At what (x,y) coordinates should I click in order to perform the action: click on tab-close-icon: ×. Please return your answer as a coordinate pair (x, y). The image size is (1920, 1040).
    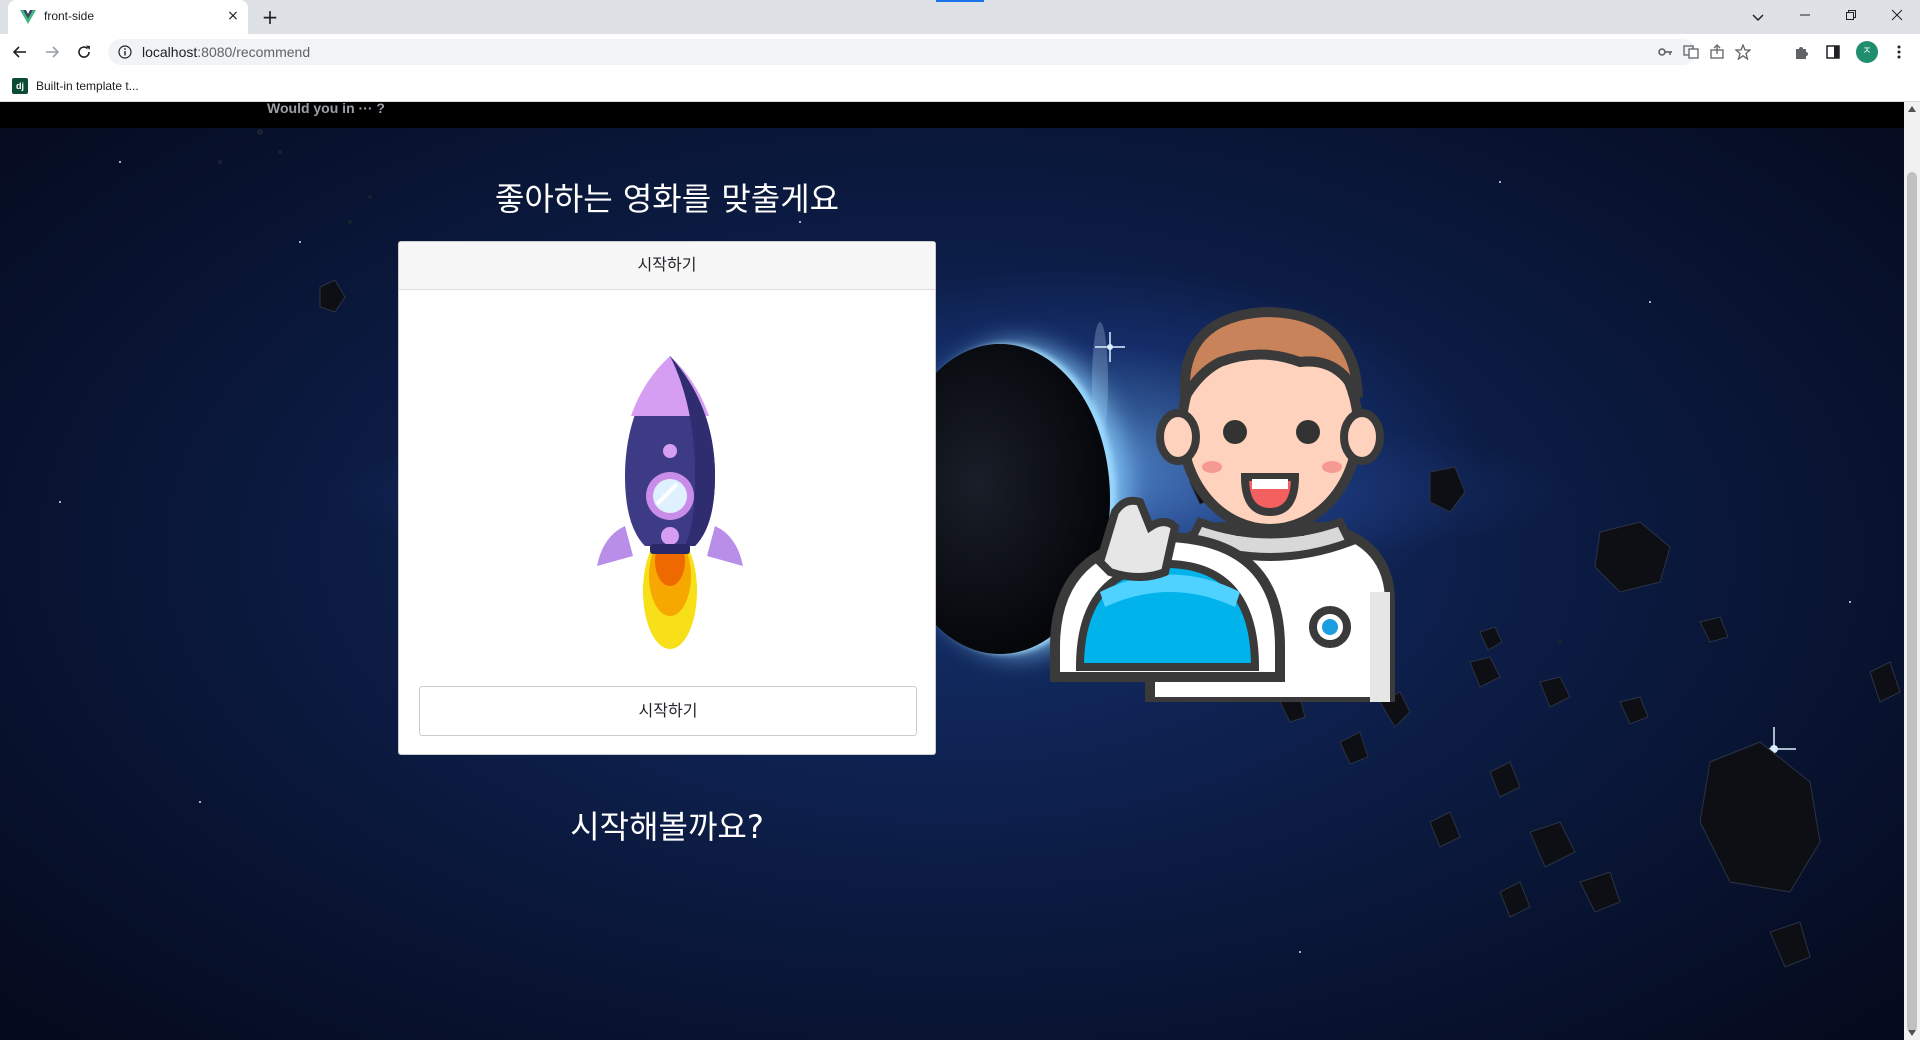
    Looking at the image, I should click on (233, 16).